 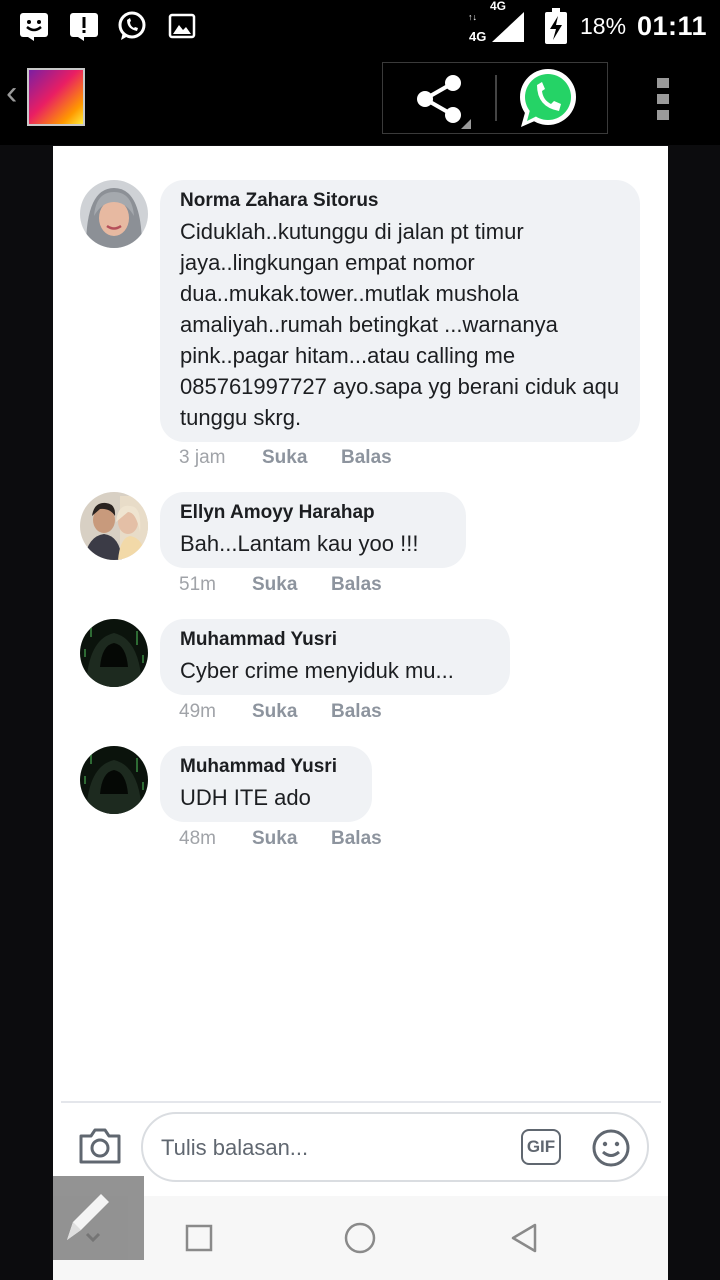 I want to click on comment-meta: 3 jam Suka Balas, so click(x=285, y=458).